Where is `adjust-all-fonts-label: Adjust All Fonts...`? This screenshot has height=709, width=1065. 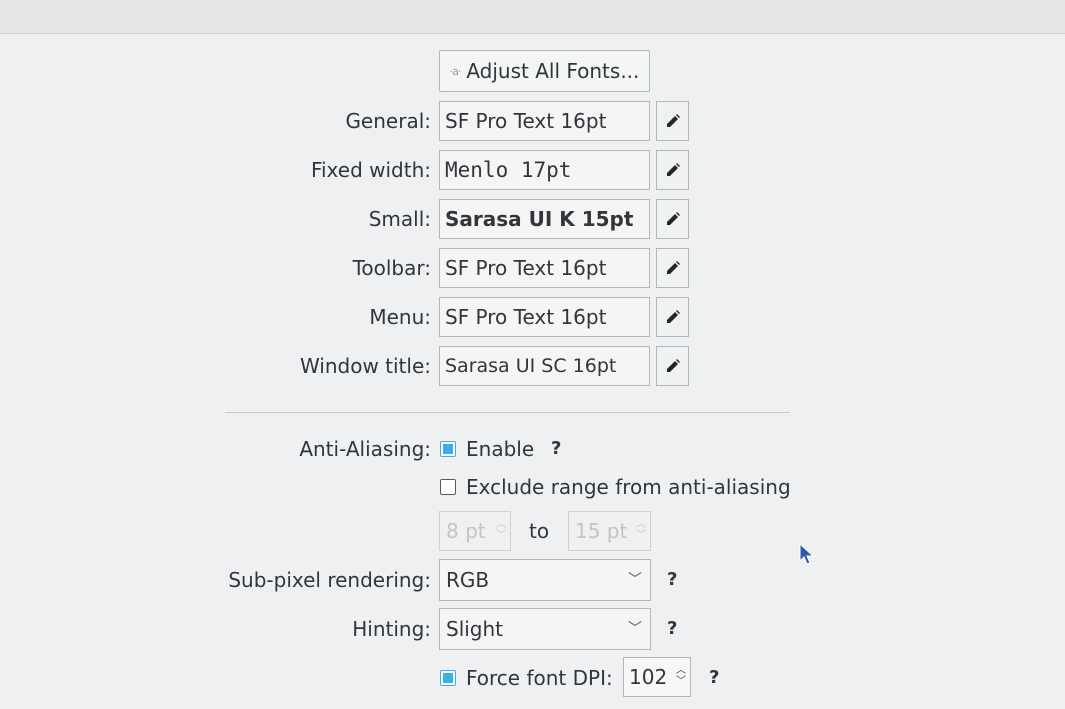
adjust-all-fonts-label: Adjust All Fonts... is located at coordinates (553, 71).